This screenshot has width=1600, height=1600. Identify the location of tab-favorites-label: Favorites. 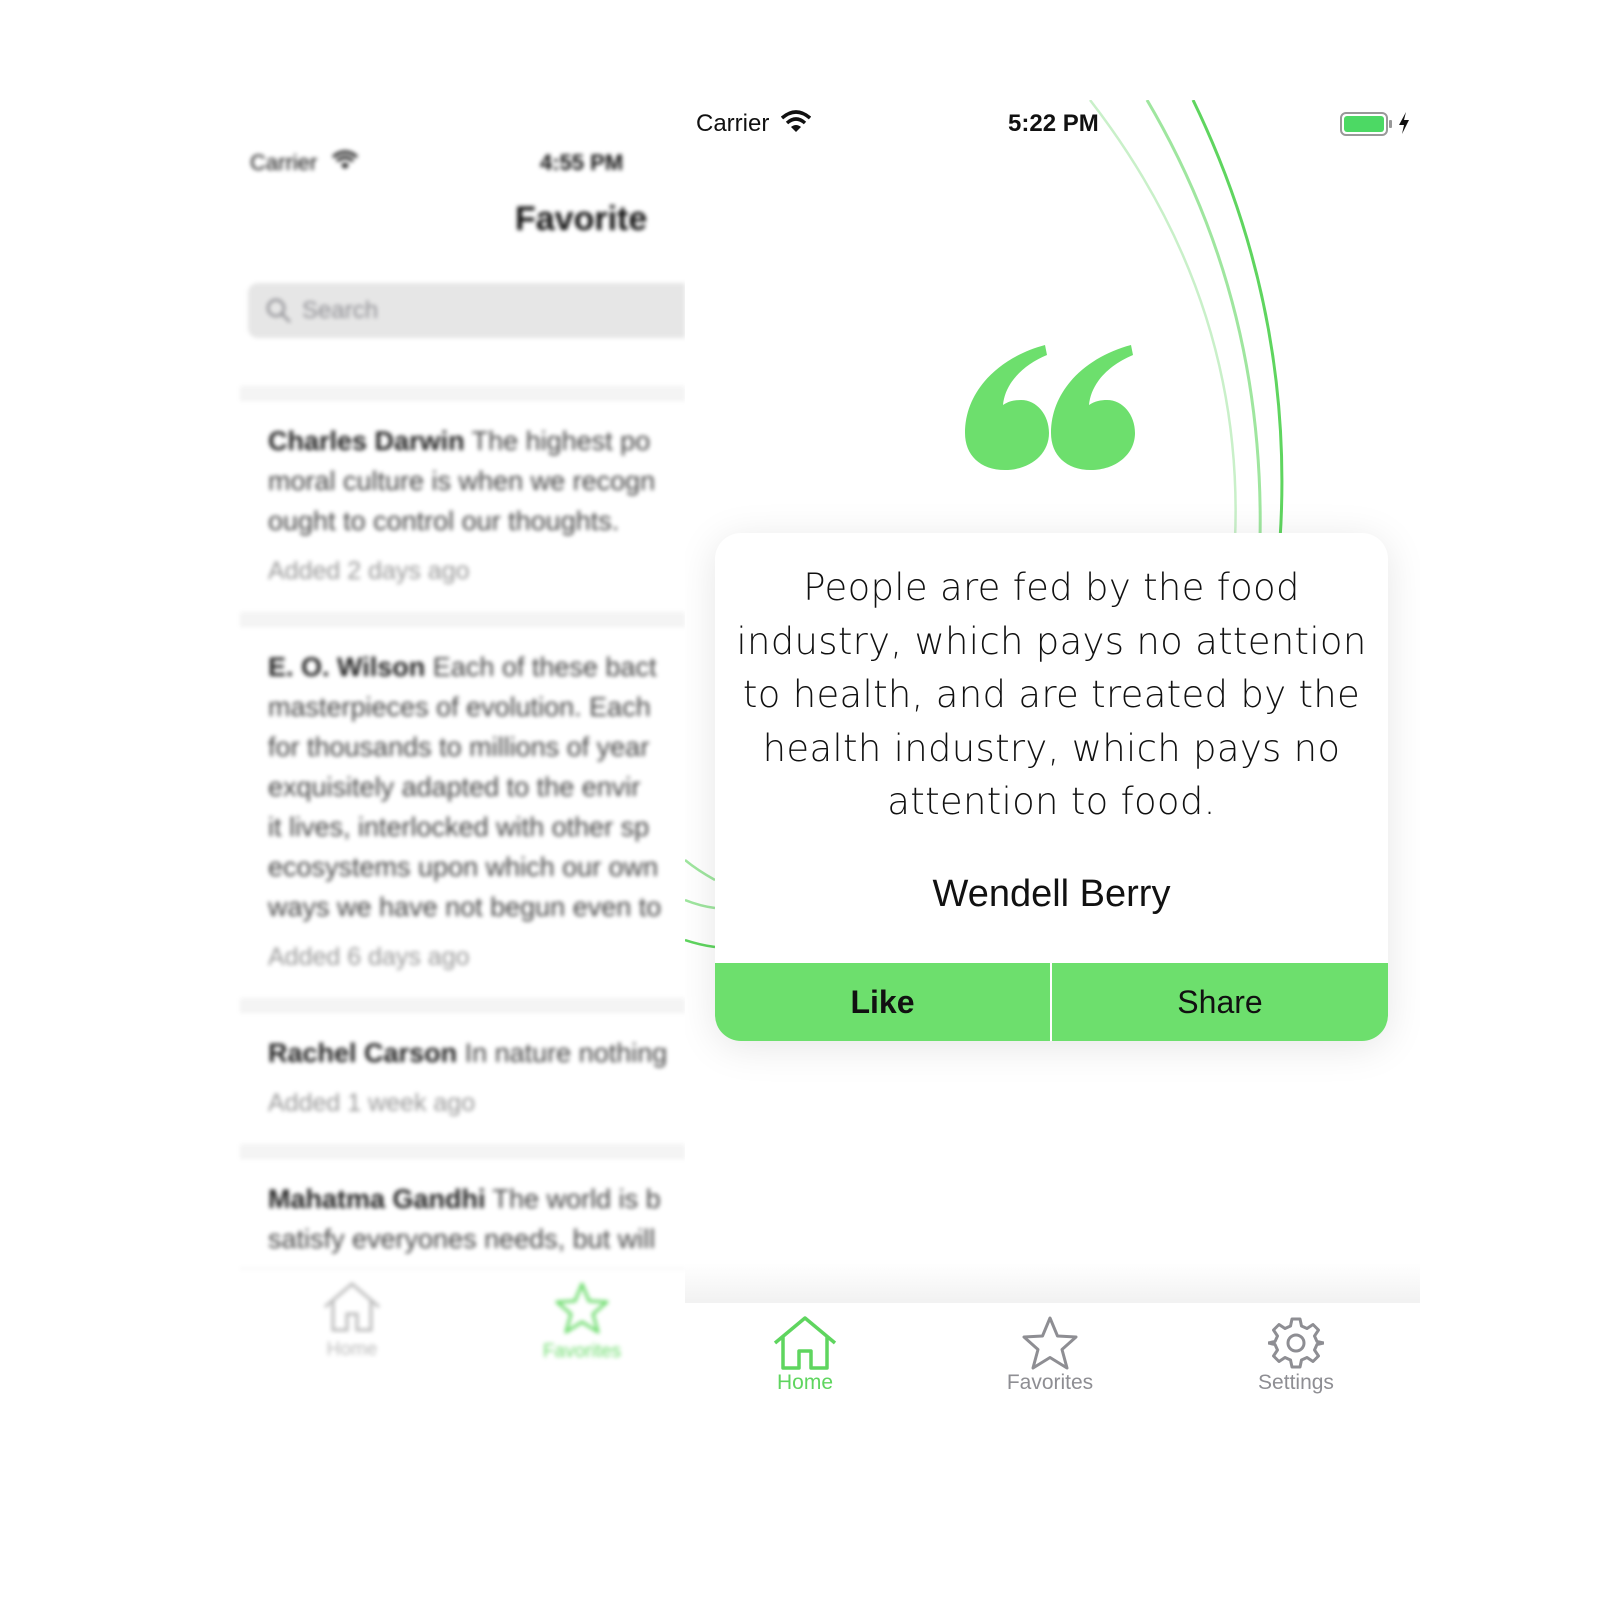
(1050, 1382).